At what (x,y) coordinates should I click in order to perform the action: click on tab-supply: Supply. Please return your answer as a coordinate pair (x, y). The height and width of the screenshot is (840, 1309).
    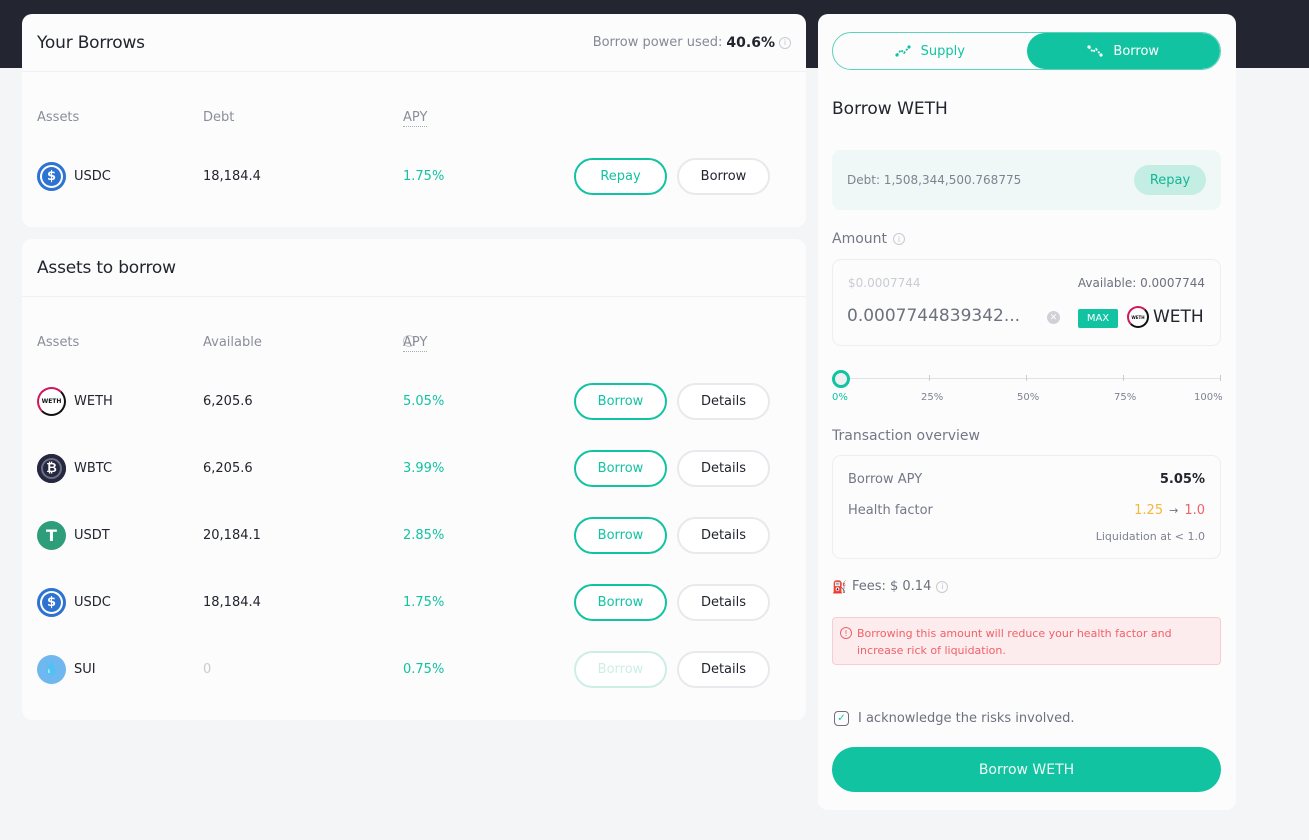
    Looking at the image, I should click on (930, 51).